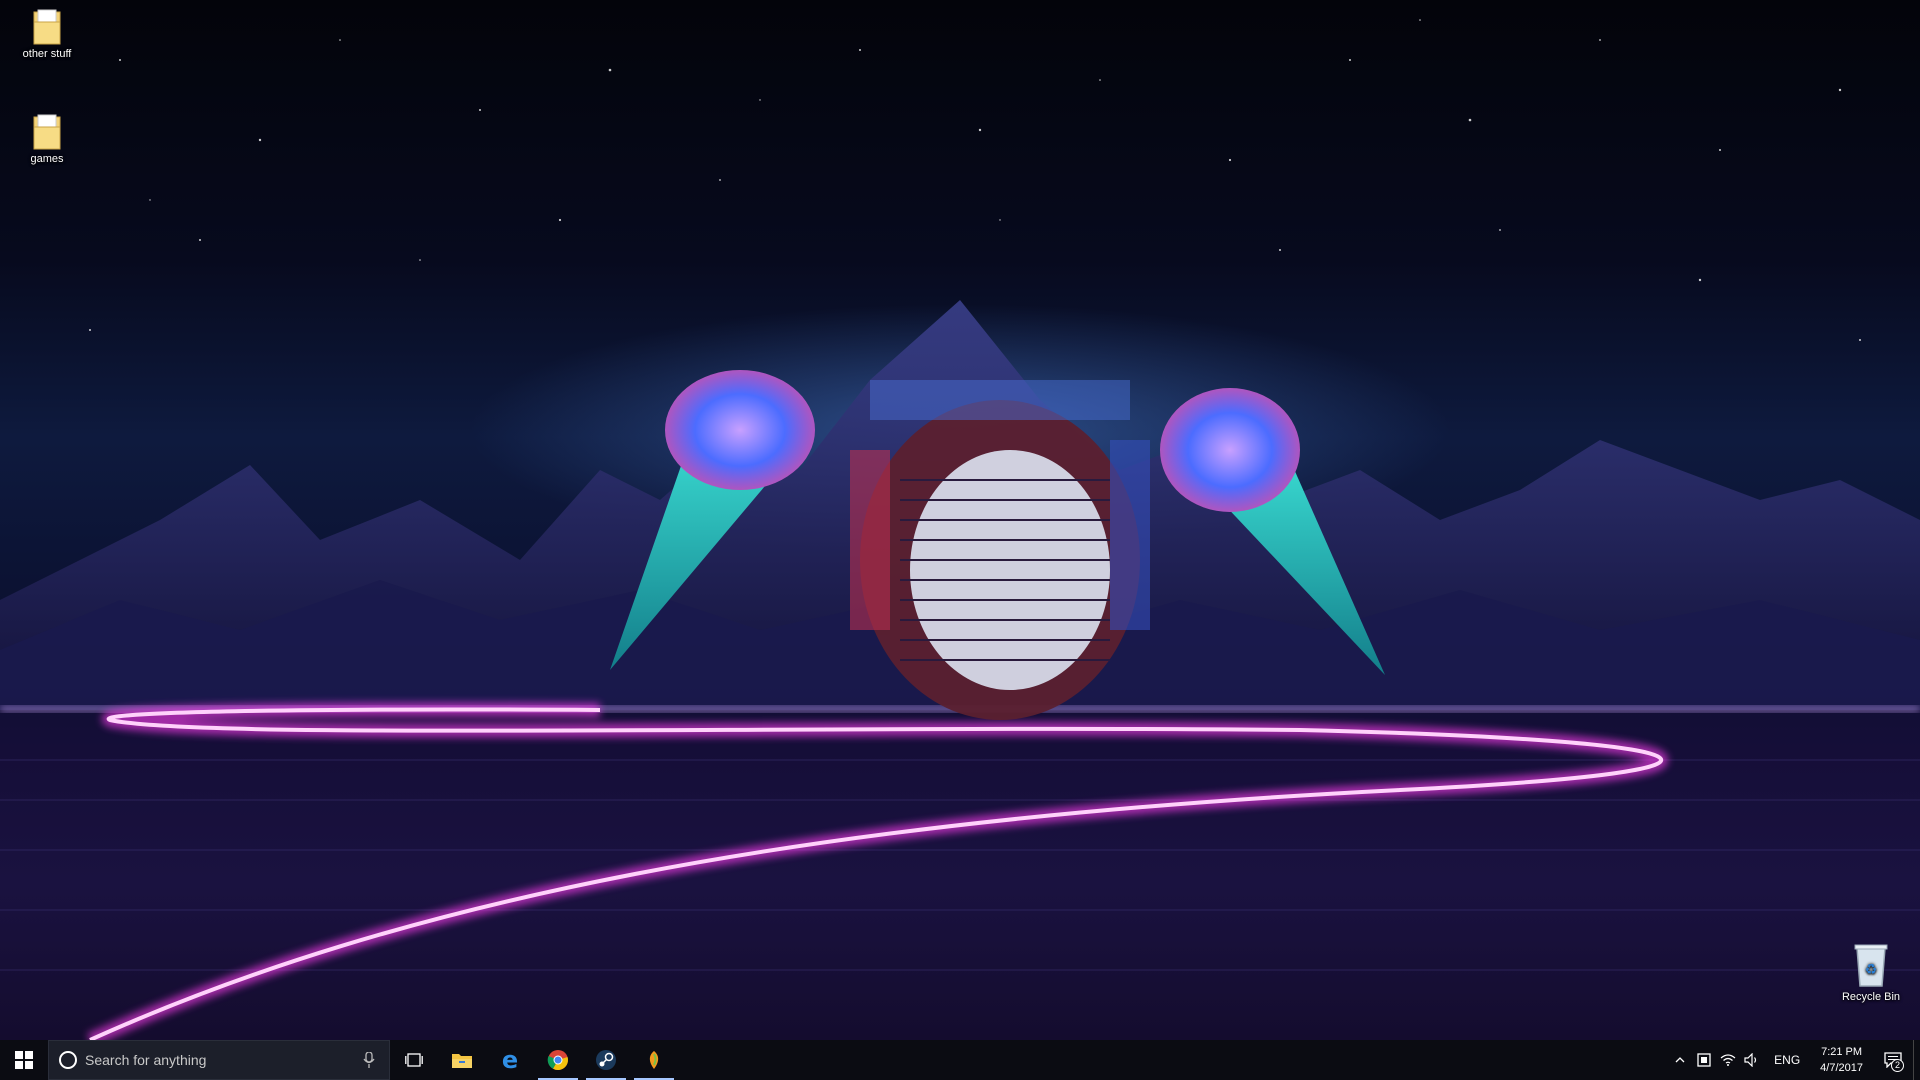 Image resolution: width=1920 pixels, height=1080 pixels. I want to click on app-tray-icon, so click(1704, 1060).